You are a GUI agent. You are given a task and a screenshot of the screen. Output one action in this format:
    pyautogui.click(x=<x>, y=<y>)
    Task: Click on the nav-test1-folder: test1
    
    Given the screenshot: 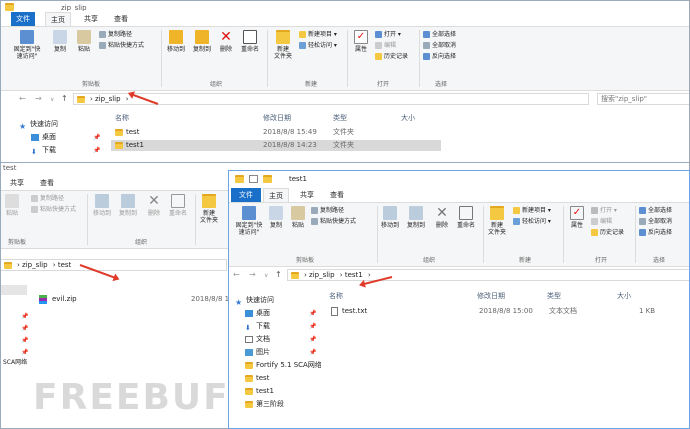 What is the action you would take?
    pyautogui.click(x=259, y=391)
    